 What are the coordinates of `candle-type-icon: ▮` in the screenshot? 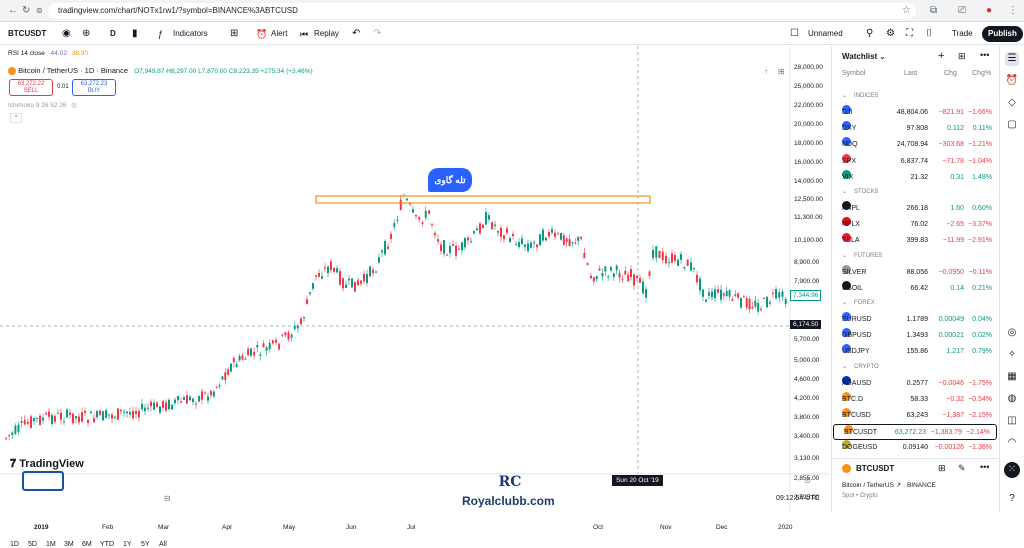 It's located at (135, 34).